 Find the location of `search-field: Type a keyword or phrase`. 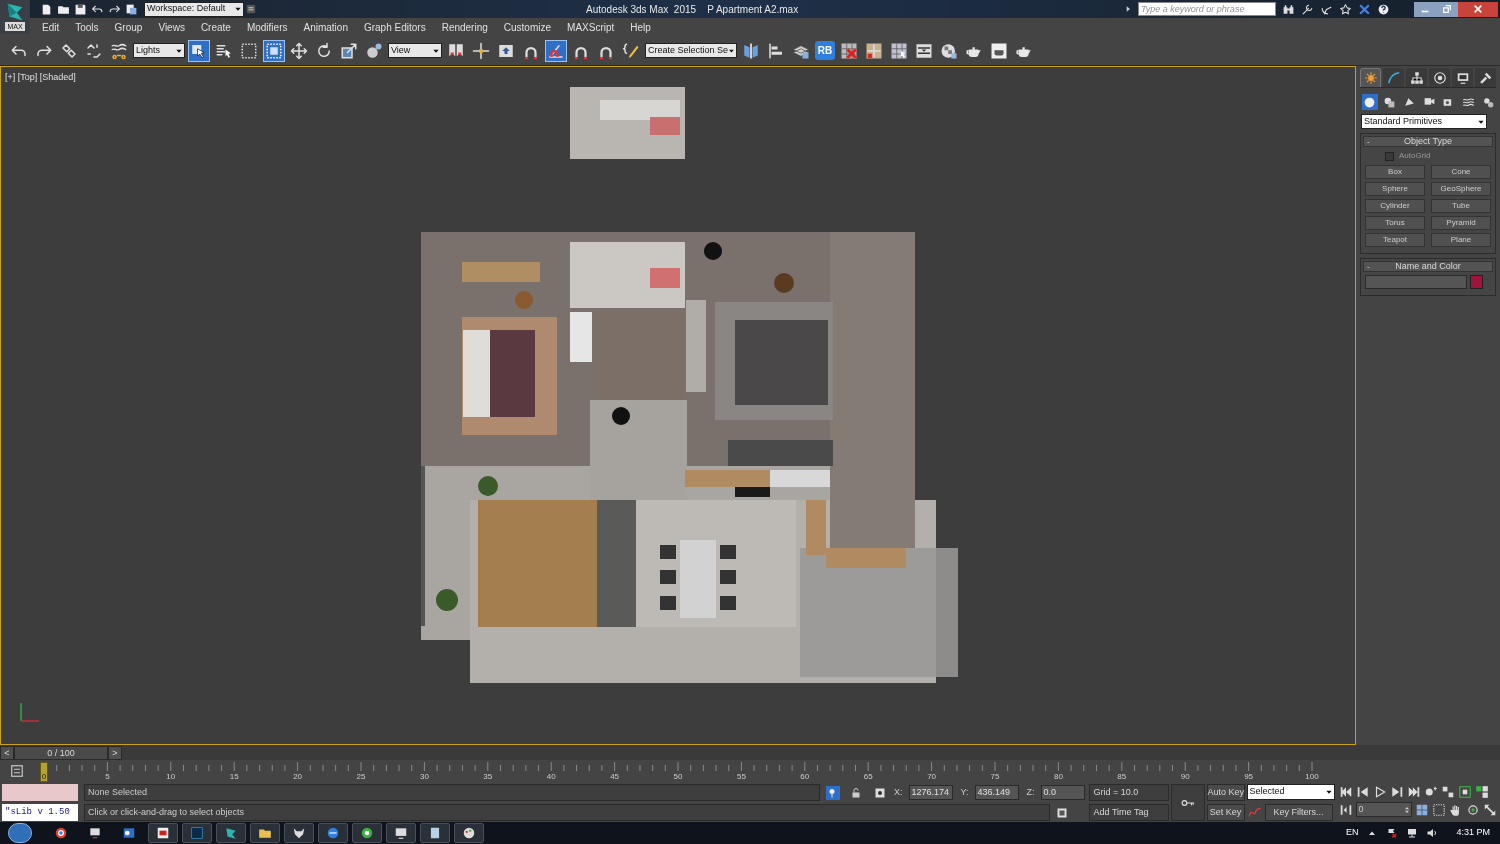

search-field: Type a keyword or phrase is located at coordinates (1207, 9).